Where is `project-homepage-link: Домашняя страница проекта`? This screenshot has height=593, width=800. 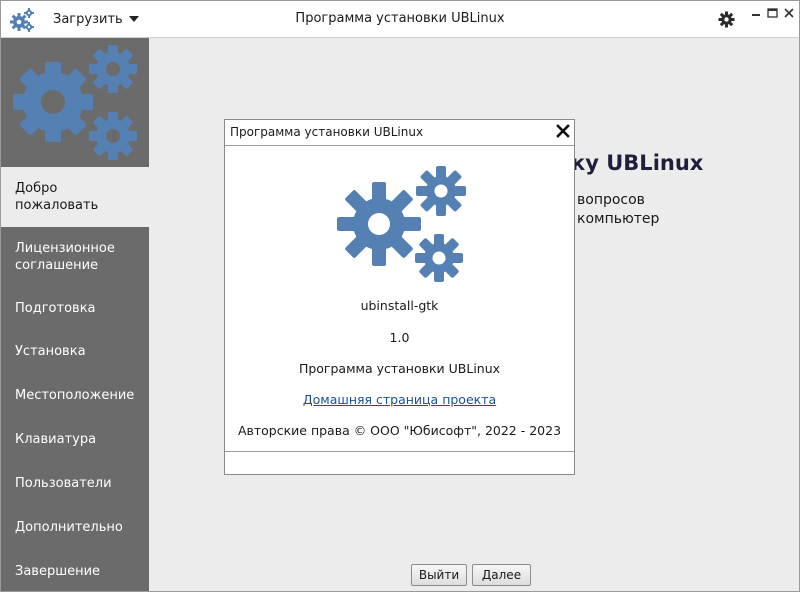 project-homepage-link: Домашняя страница проекта is located at coordinates (399, 399).